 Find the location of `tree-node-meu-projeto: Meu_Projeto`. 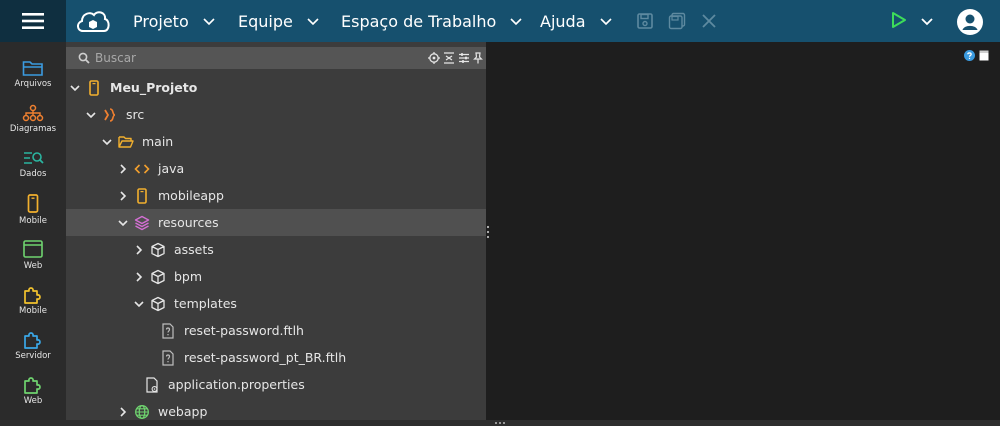

tree-node-meu-projeto: Meu_Projeto is located at coordinates (276, 87).